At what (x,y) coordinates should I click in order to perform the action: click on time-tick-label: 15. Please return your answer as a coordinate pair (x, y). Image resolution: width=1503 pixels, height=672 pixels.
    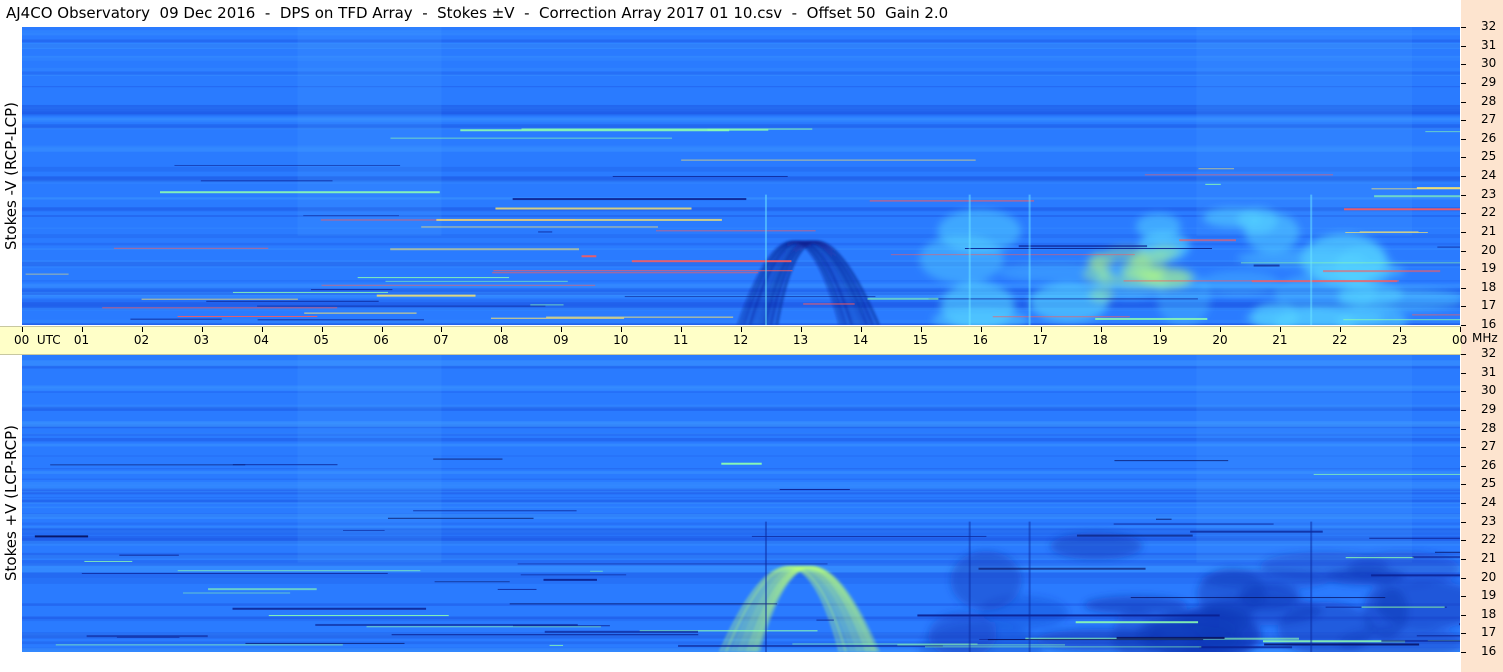
    Looking at the image, I should click on (920, 340).